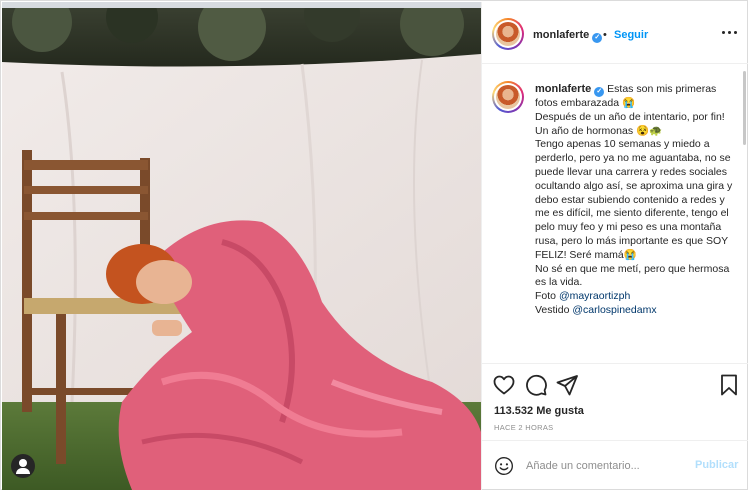  Describe the element at coordinates (552, 309) in the screenshot. I see `credit-label: Vestido` at that location.